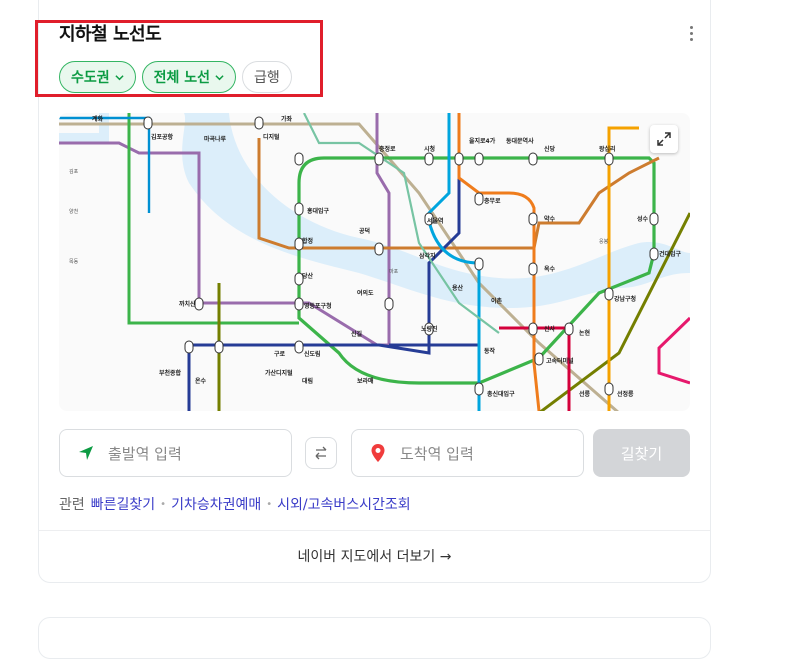 The width and height of the screenshot is (787, 659). What do you see at coordinates (86, 453) in the screenshot?
I see `location-arrow-icon` at bounding box center [86, 453].